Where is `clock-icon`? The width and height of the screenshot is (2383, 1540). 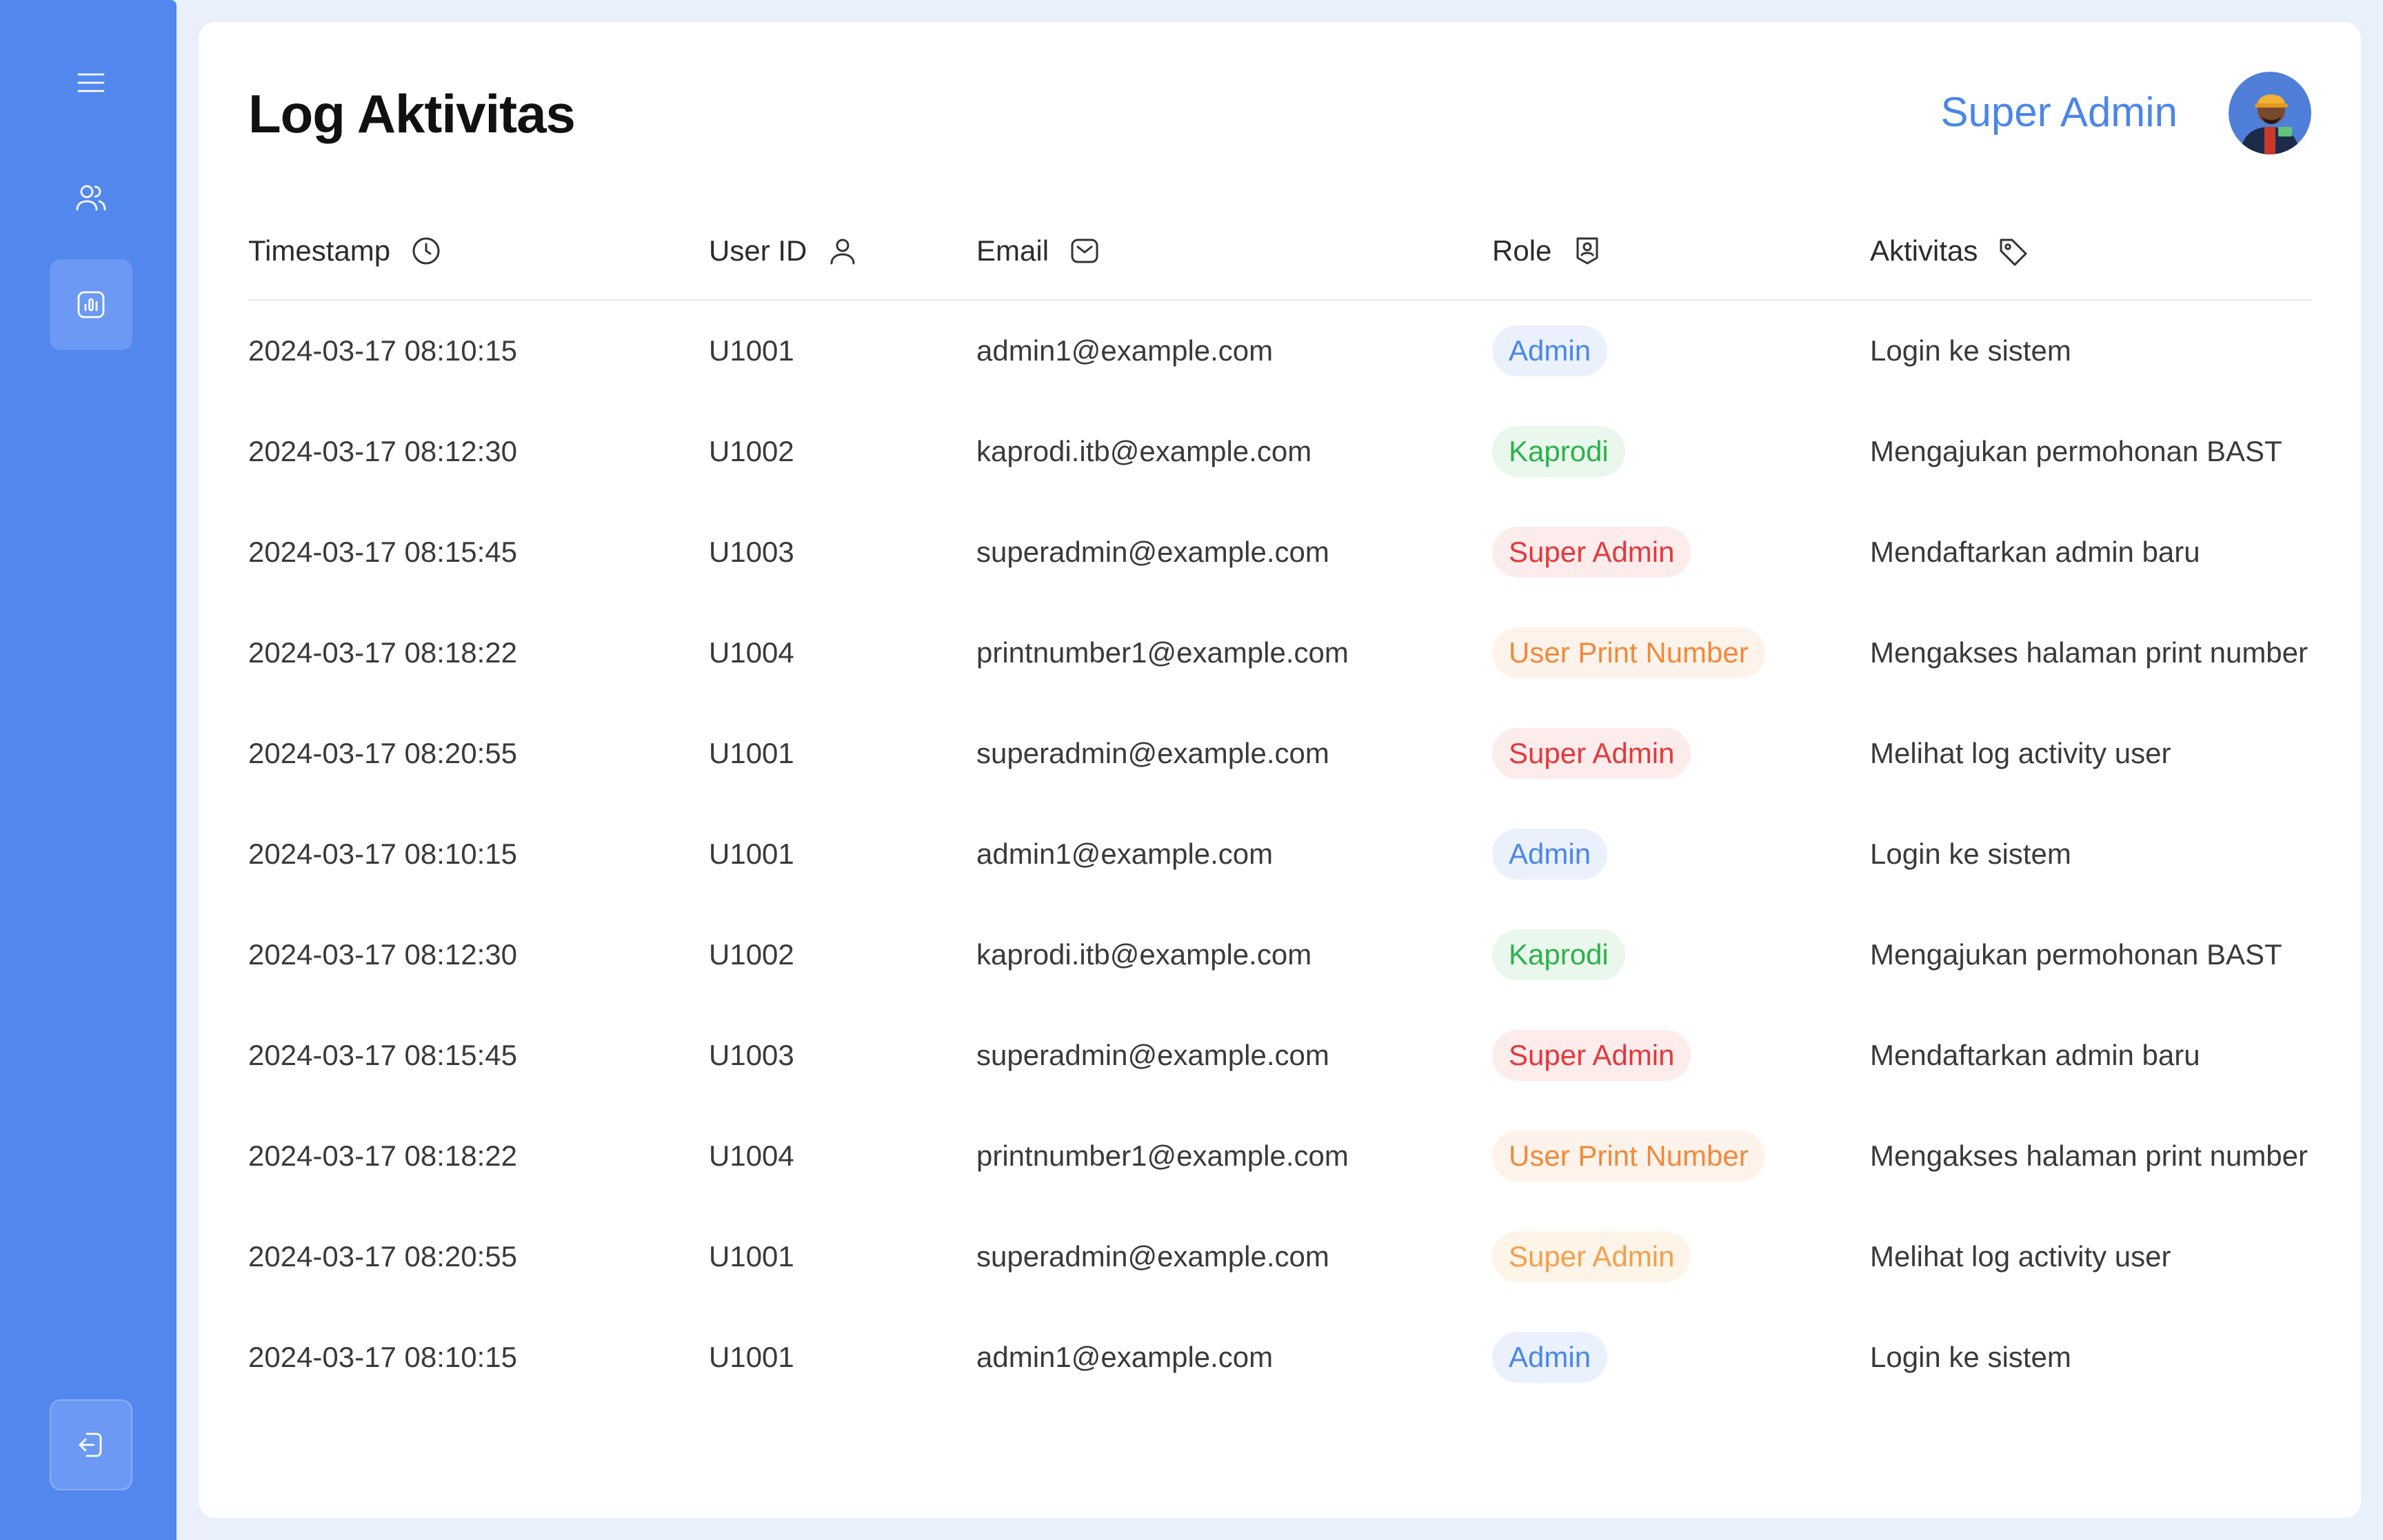 clock-icon is located at coordinates (426, 251).